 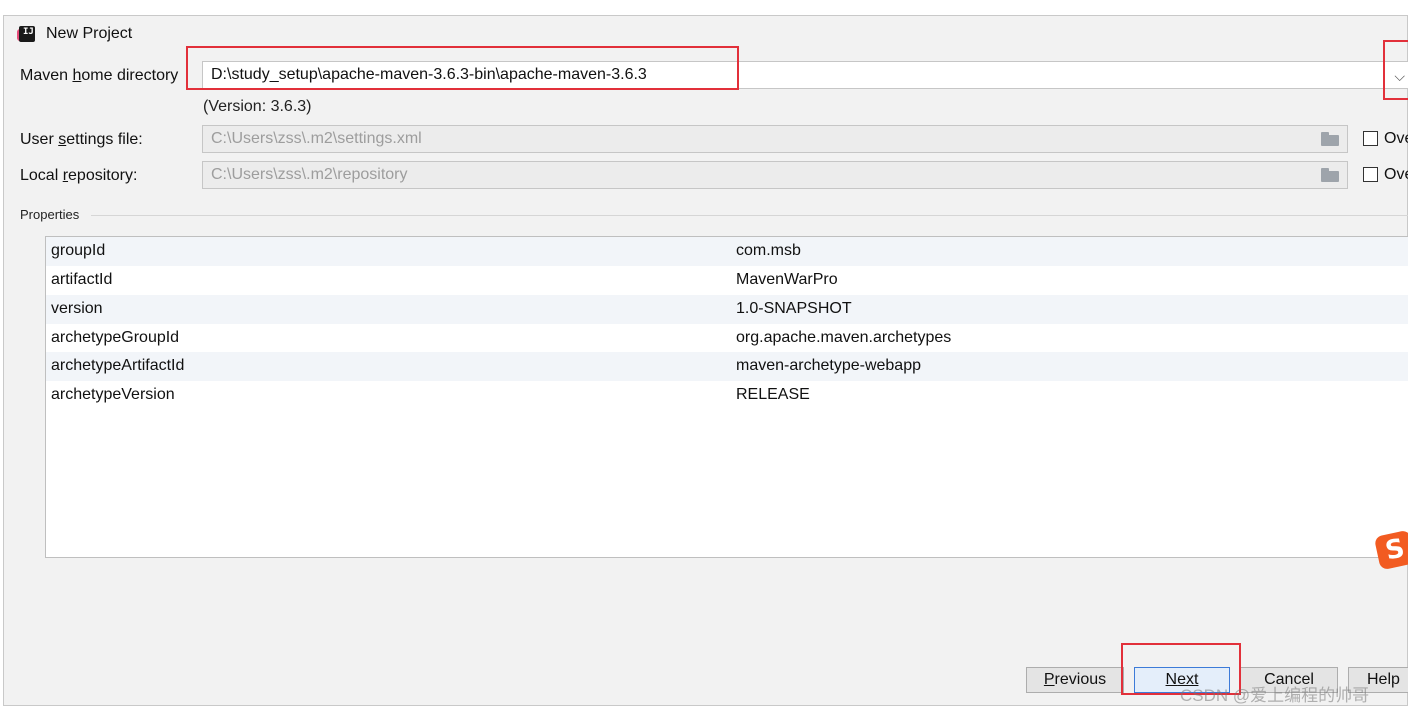 I want to click on table-row: version 1.0-SNAPSHOT, so click(x=727, y=309).